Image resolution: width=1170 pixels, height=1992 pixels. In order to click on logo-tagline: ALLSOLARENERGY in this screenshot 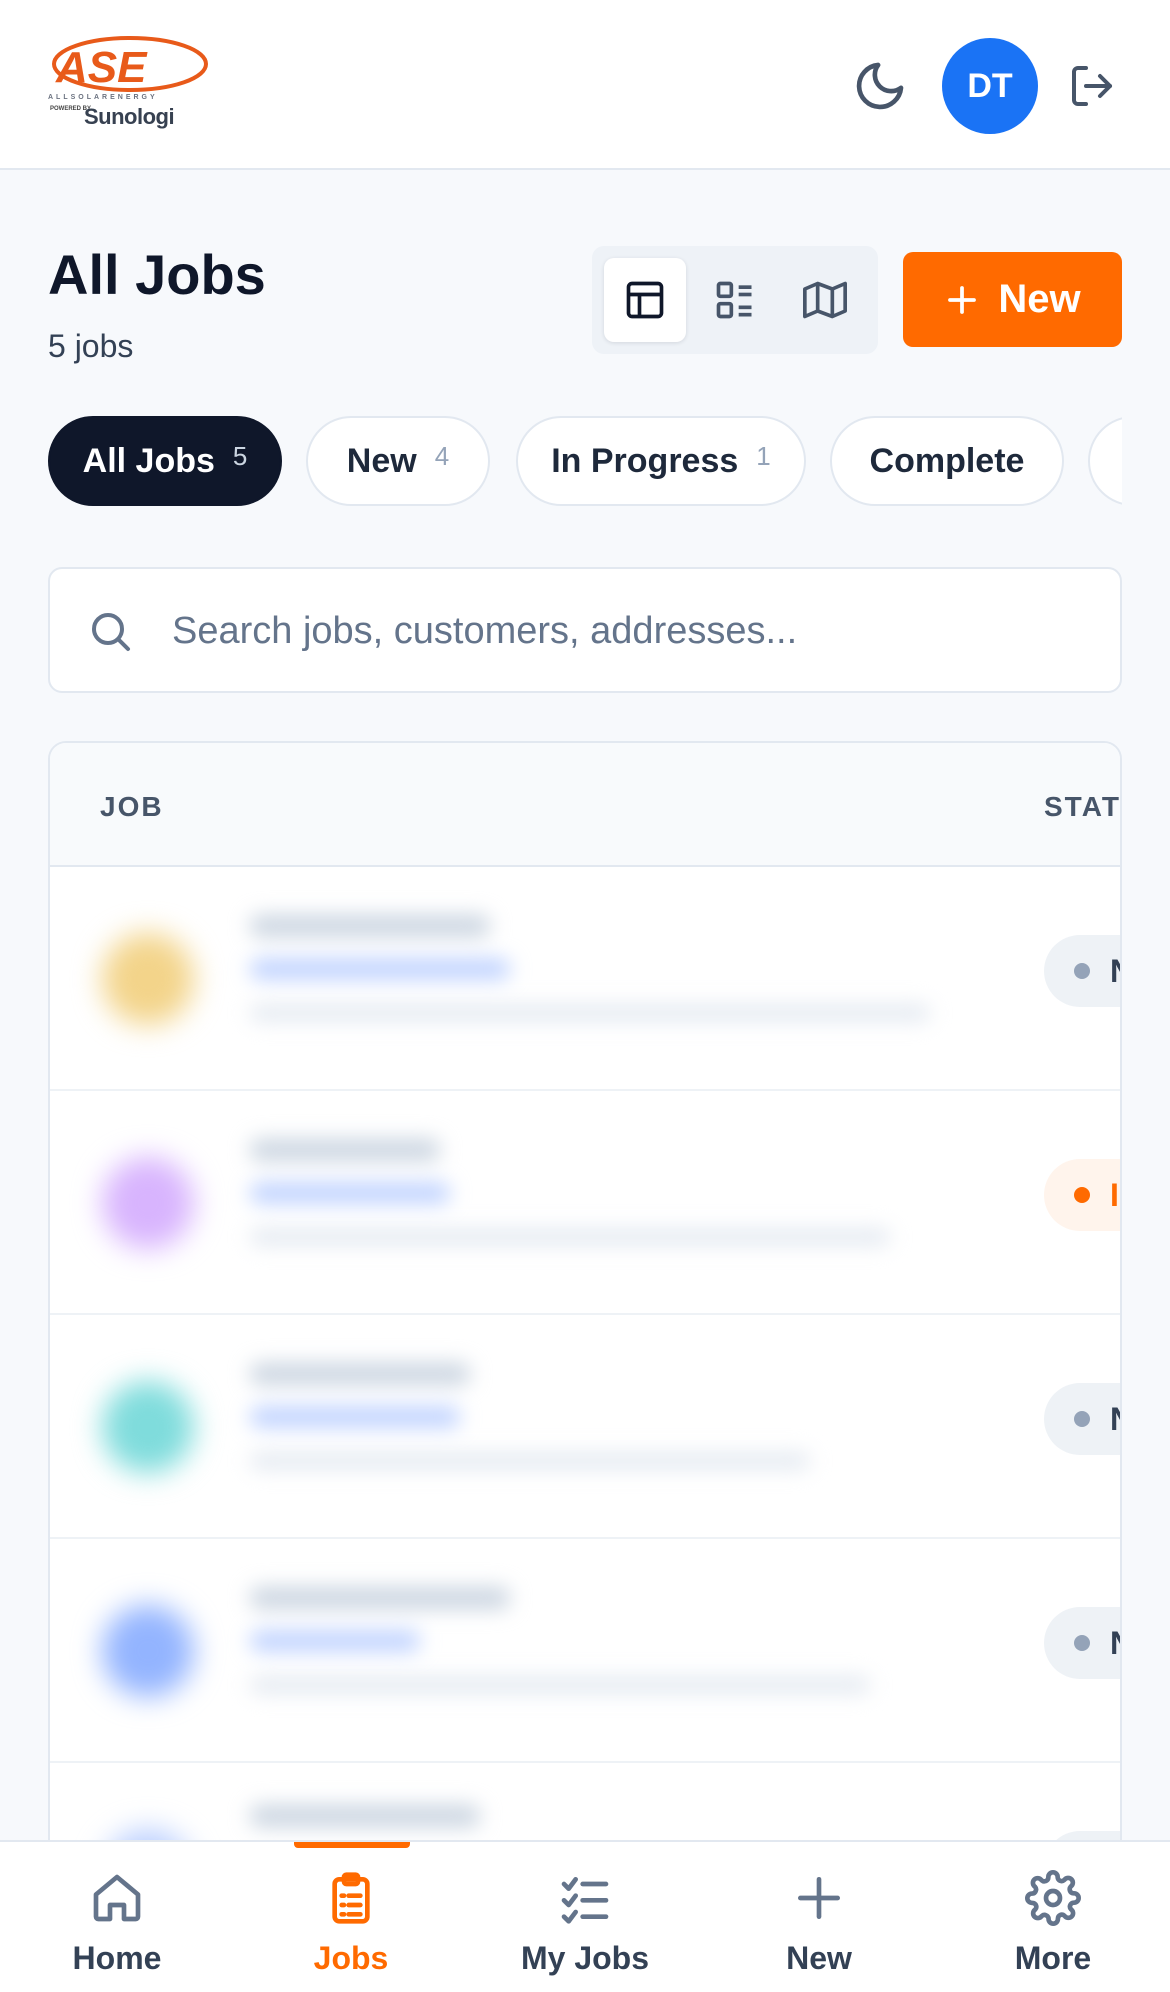, I will do `click(103, 97)`.